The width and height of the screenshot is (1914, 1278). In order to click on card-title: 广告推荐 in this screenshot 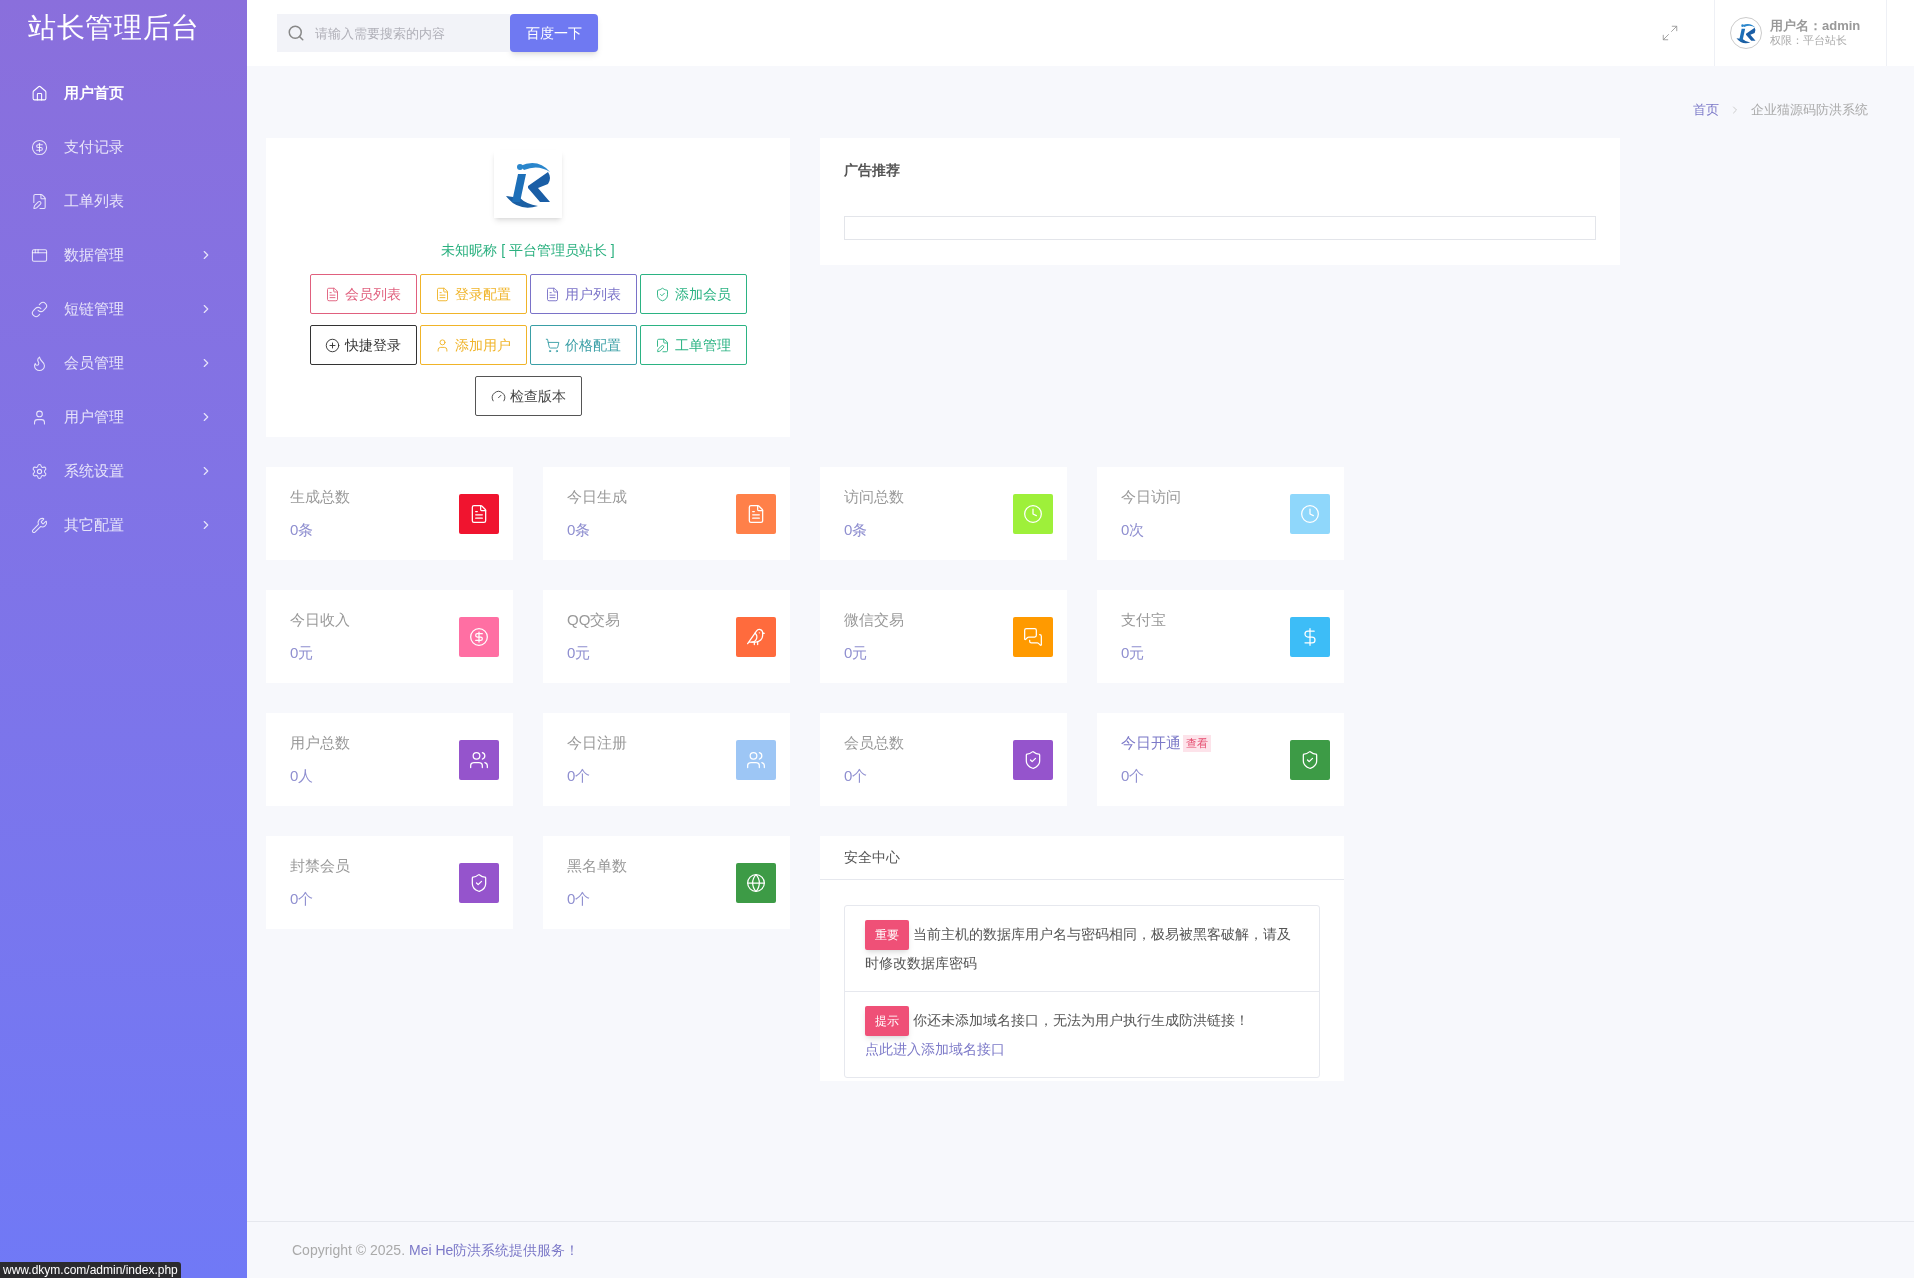, I will do `click(872, 170)`.